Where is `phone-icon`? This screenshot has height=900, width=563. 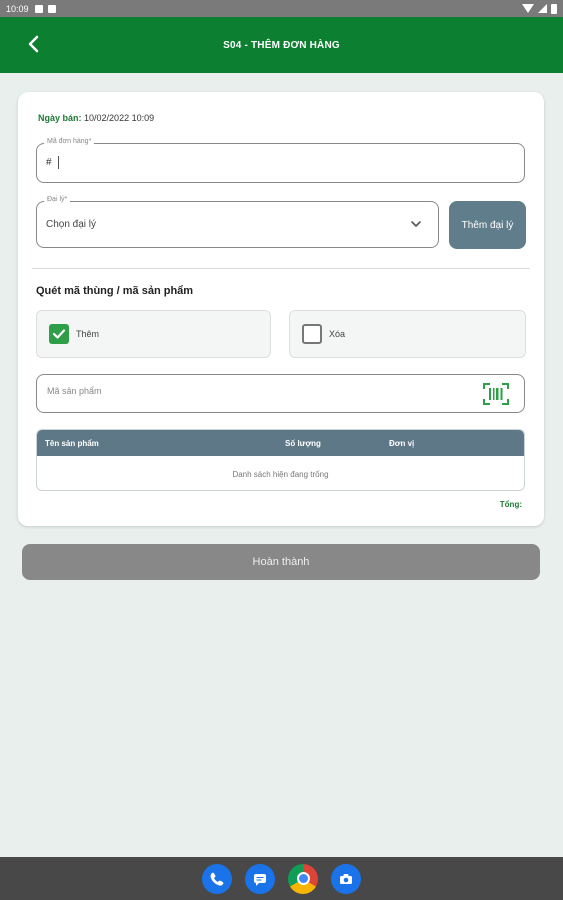
phone-icon is located at coordinates (217, 879).